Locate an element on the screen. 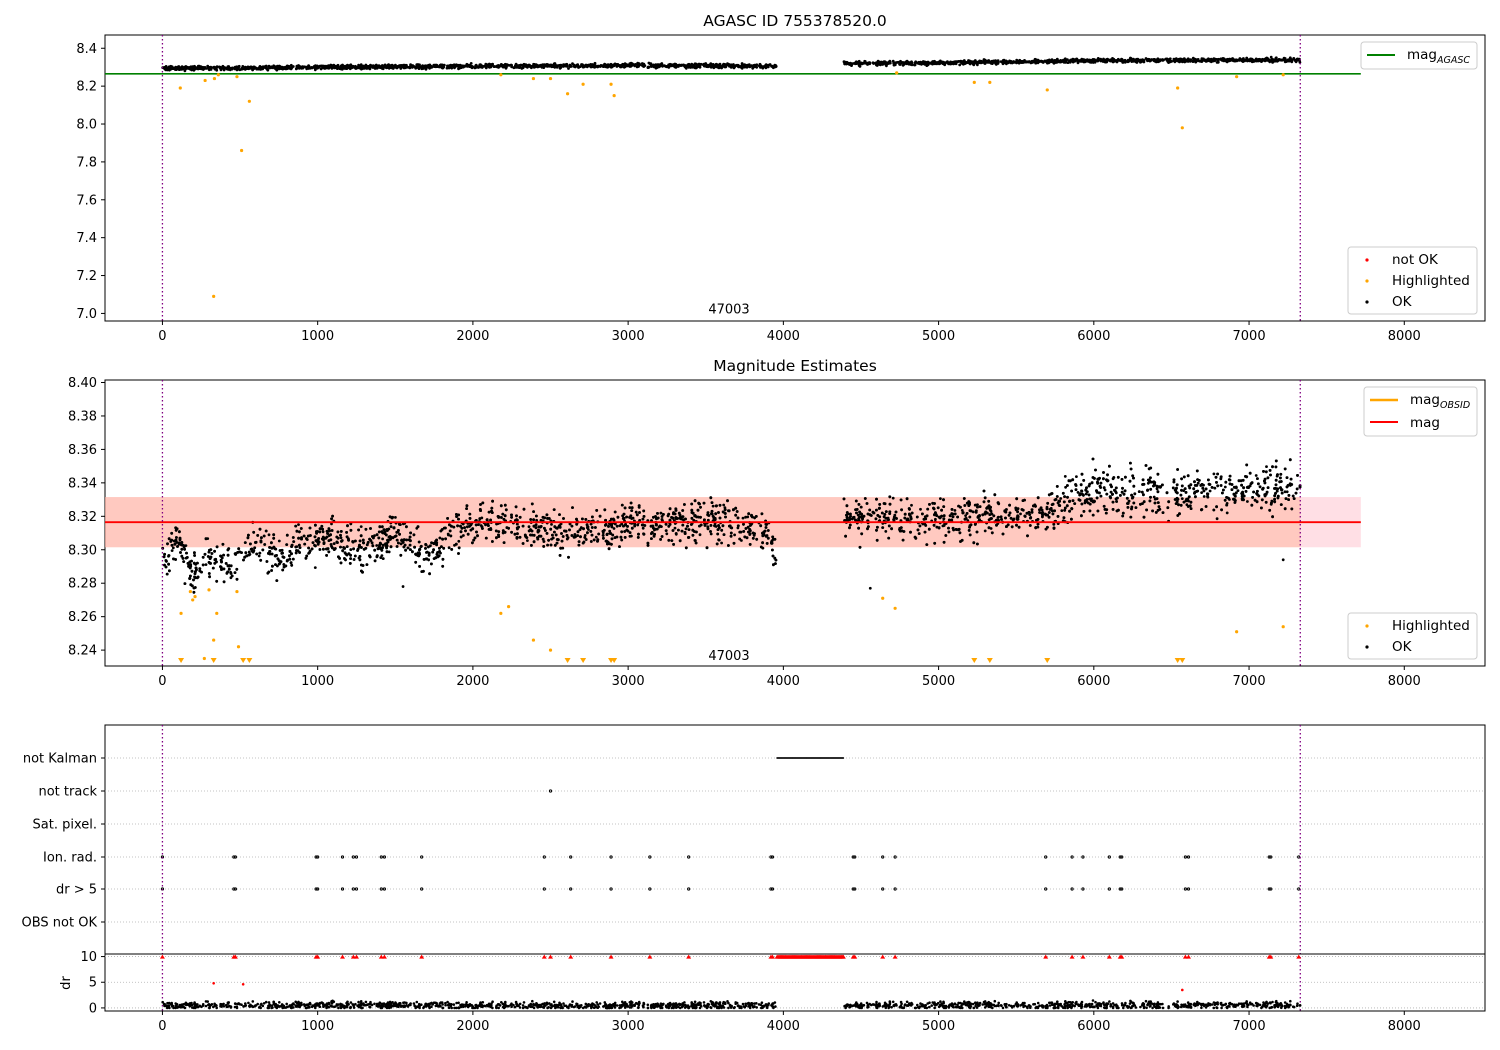 This screenshot has width=1500, height=1050. legend-mag-agasc-subscript: AGASC is located at coordinates (1453, 60).